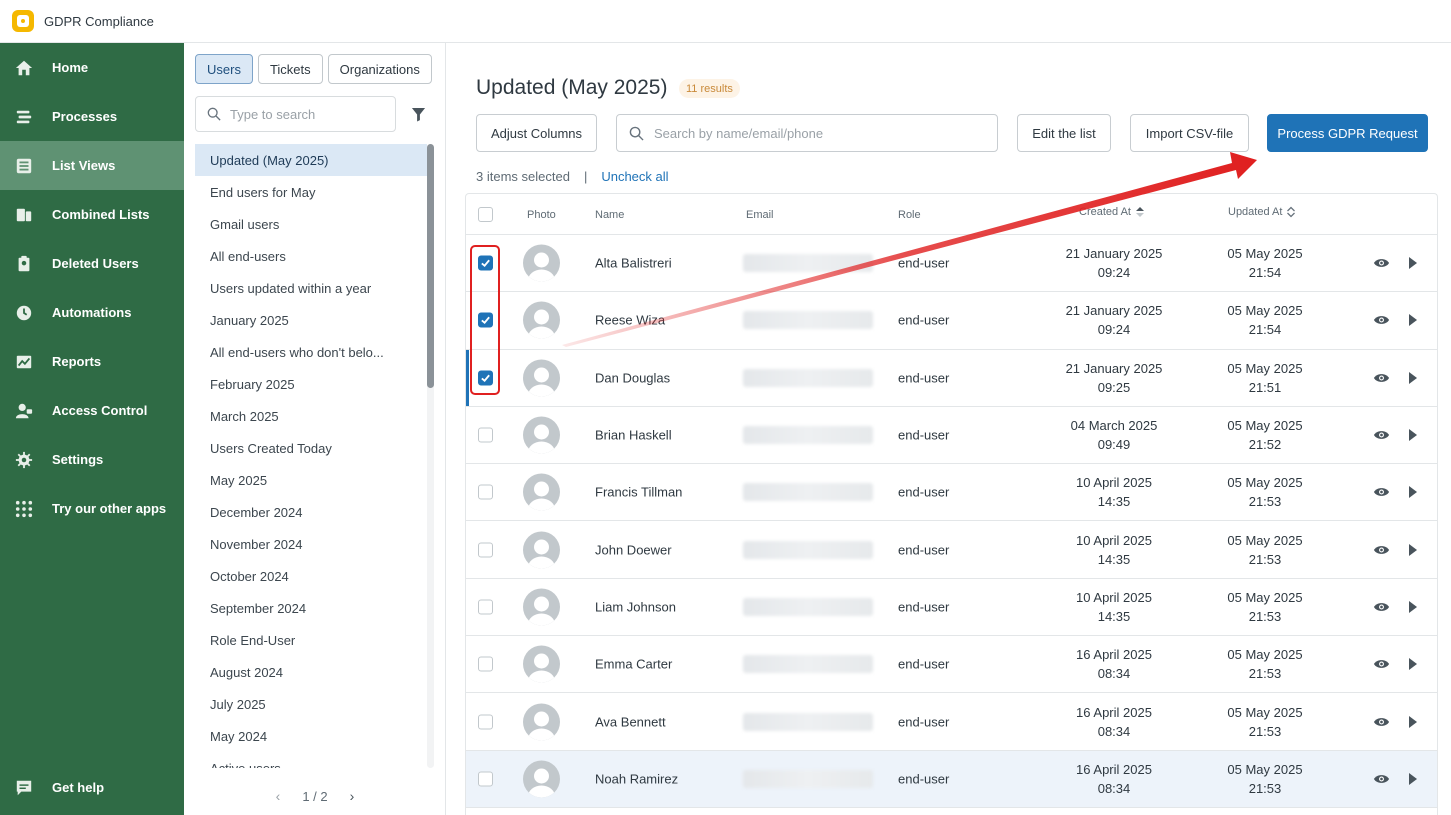  What do you see at coordinates (278, 796) in the screenshot?
I see `prev-page-icon: ‹` at bounding box center [278, 796].